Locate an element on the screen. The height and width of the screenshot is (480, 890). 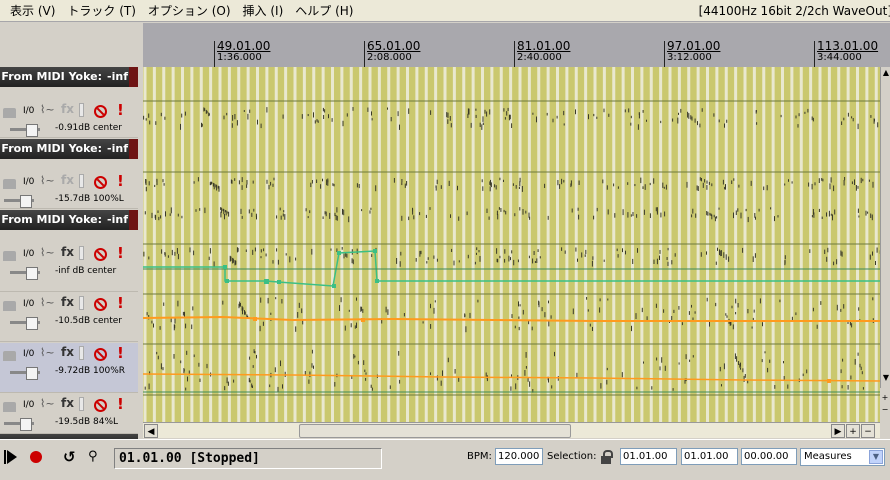
menu-view: 表示 (V) is located at coordinates (30, 11).